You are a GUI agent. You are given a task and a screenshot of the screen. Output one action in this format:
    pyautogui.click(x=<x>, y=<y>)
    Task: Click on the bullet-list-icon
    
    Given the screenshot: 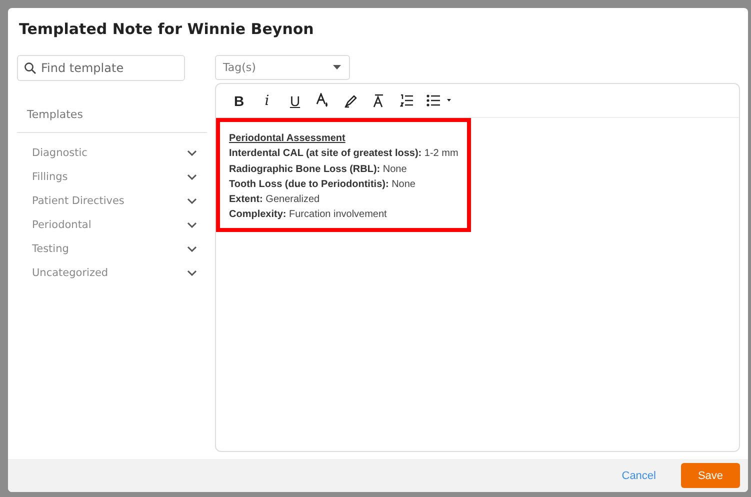 What is the action you would take?
    pyautogui.click(x=439, y=100)
    